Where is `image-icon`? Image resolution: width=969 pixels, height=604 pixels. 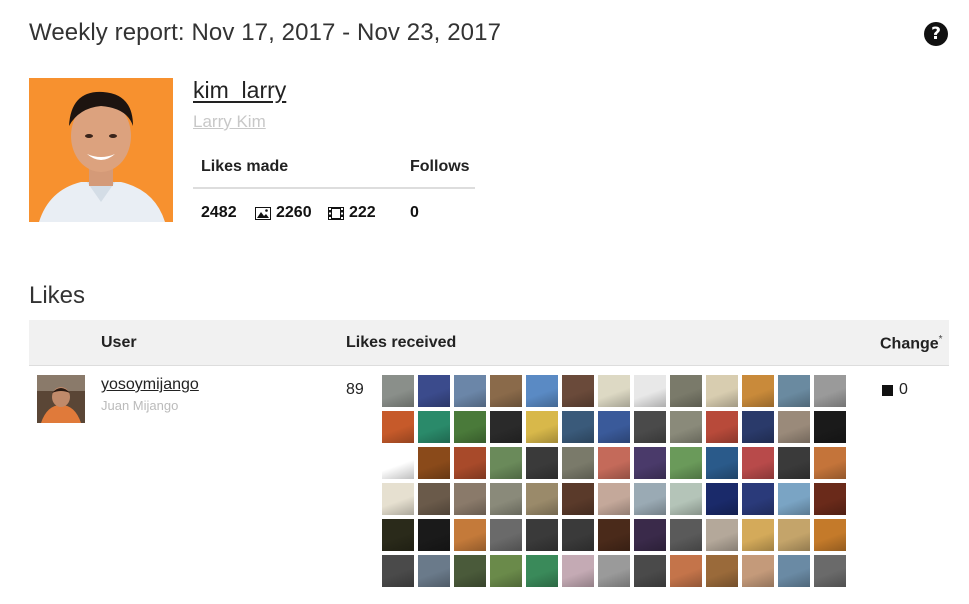 image-icon is located at coordinates (263, 213).